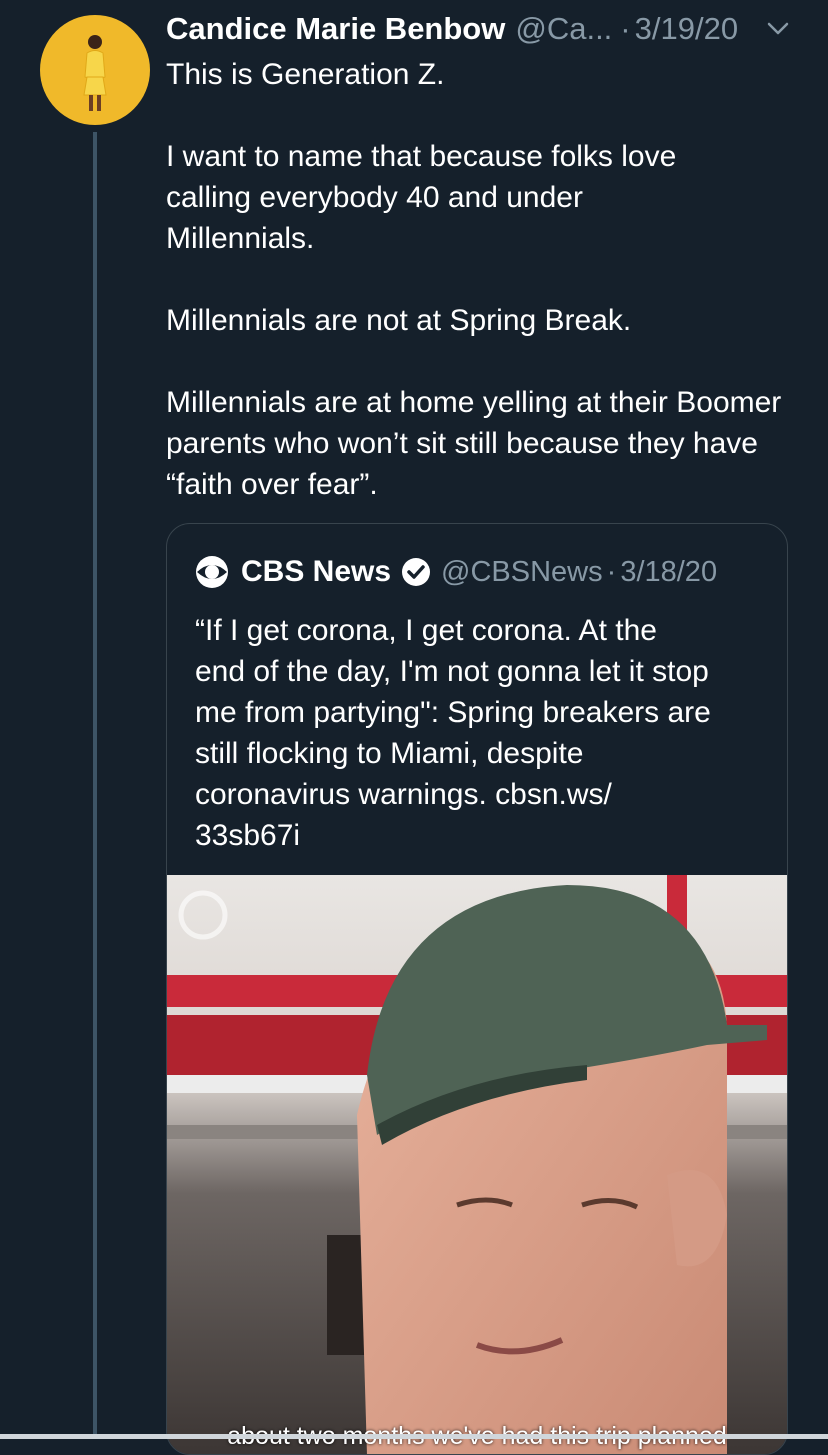 This screenshot has height=1455, width=828. Describe the element at coordinates (426, 630) in the screenshot. I see `quoted-text-line: “If I get corona, I get corona. At the` at that location.